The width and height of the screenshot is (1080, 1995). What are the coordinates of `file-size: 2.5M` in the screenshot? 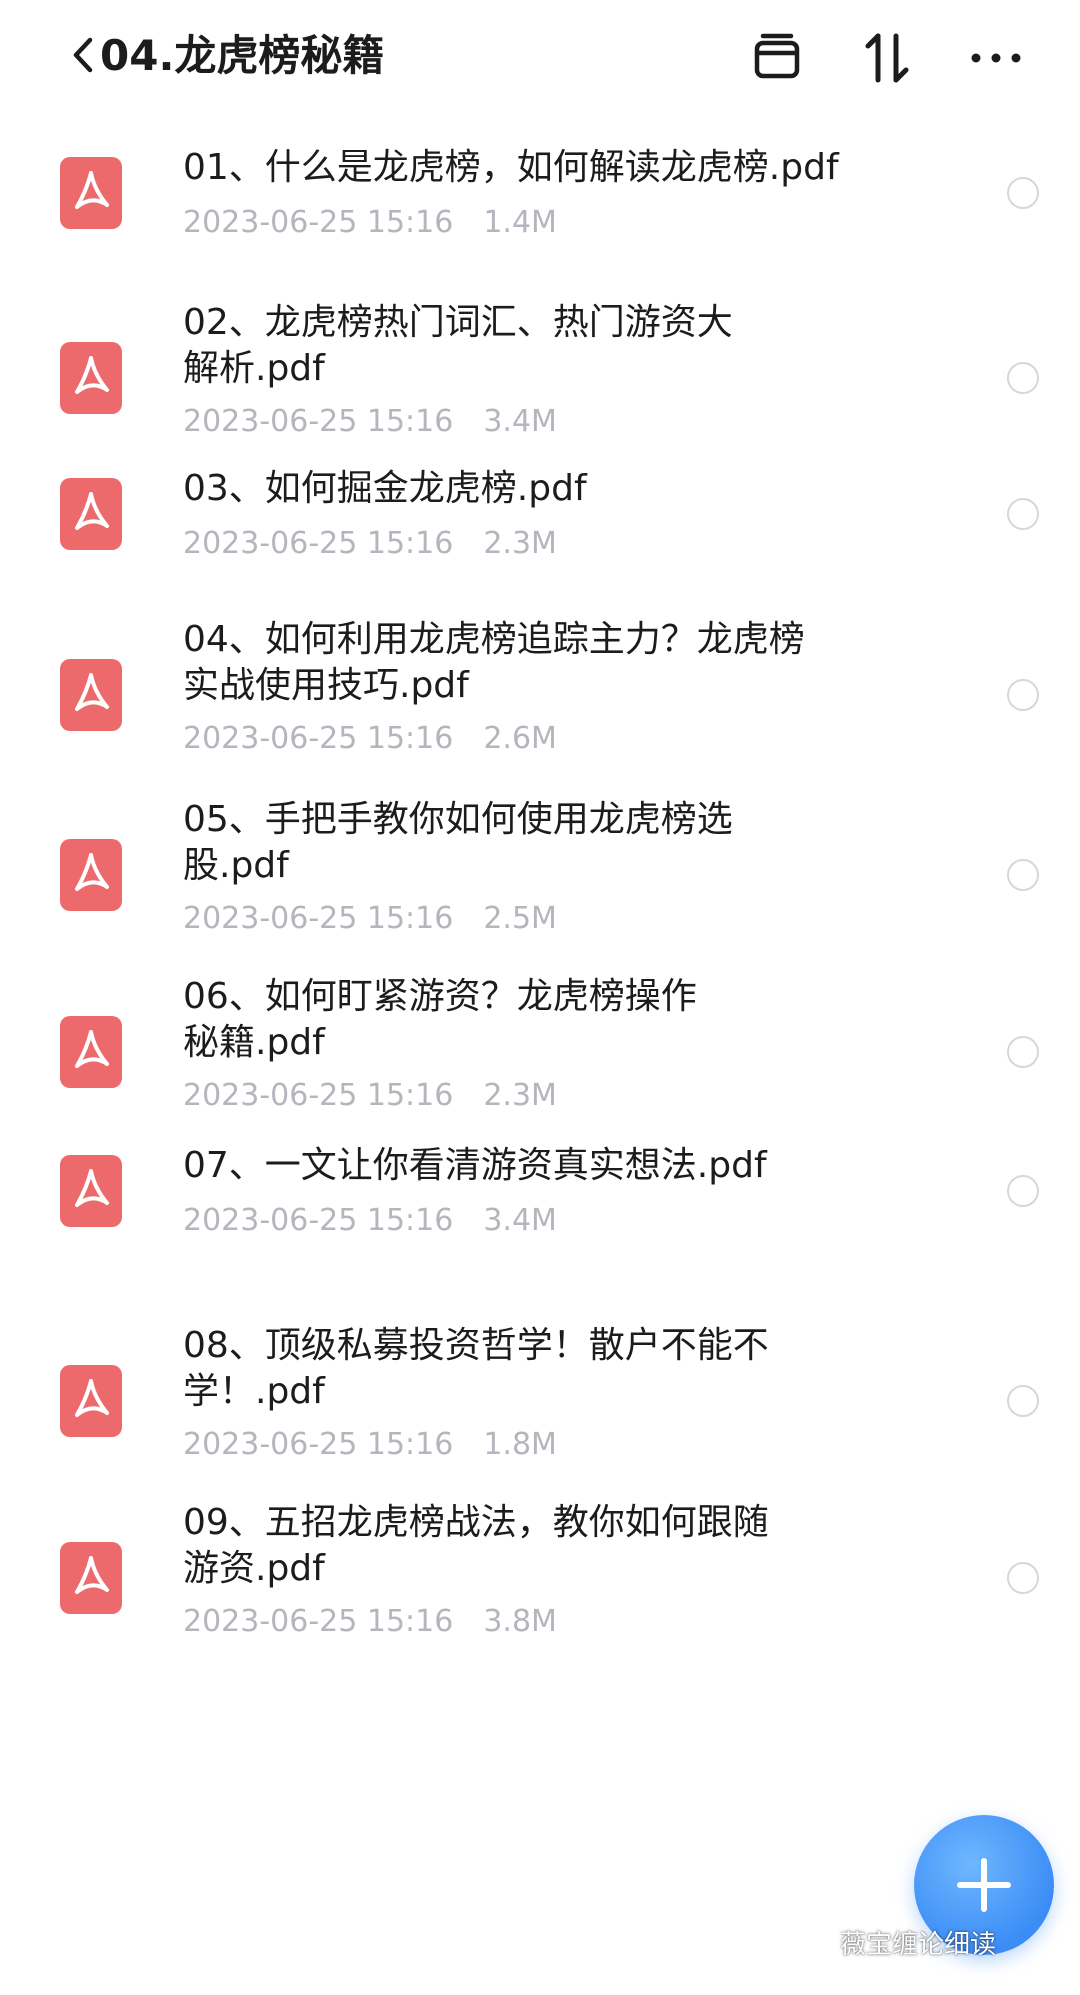 It's located at (520, 918).